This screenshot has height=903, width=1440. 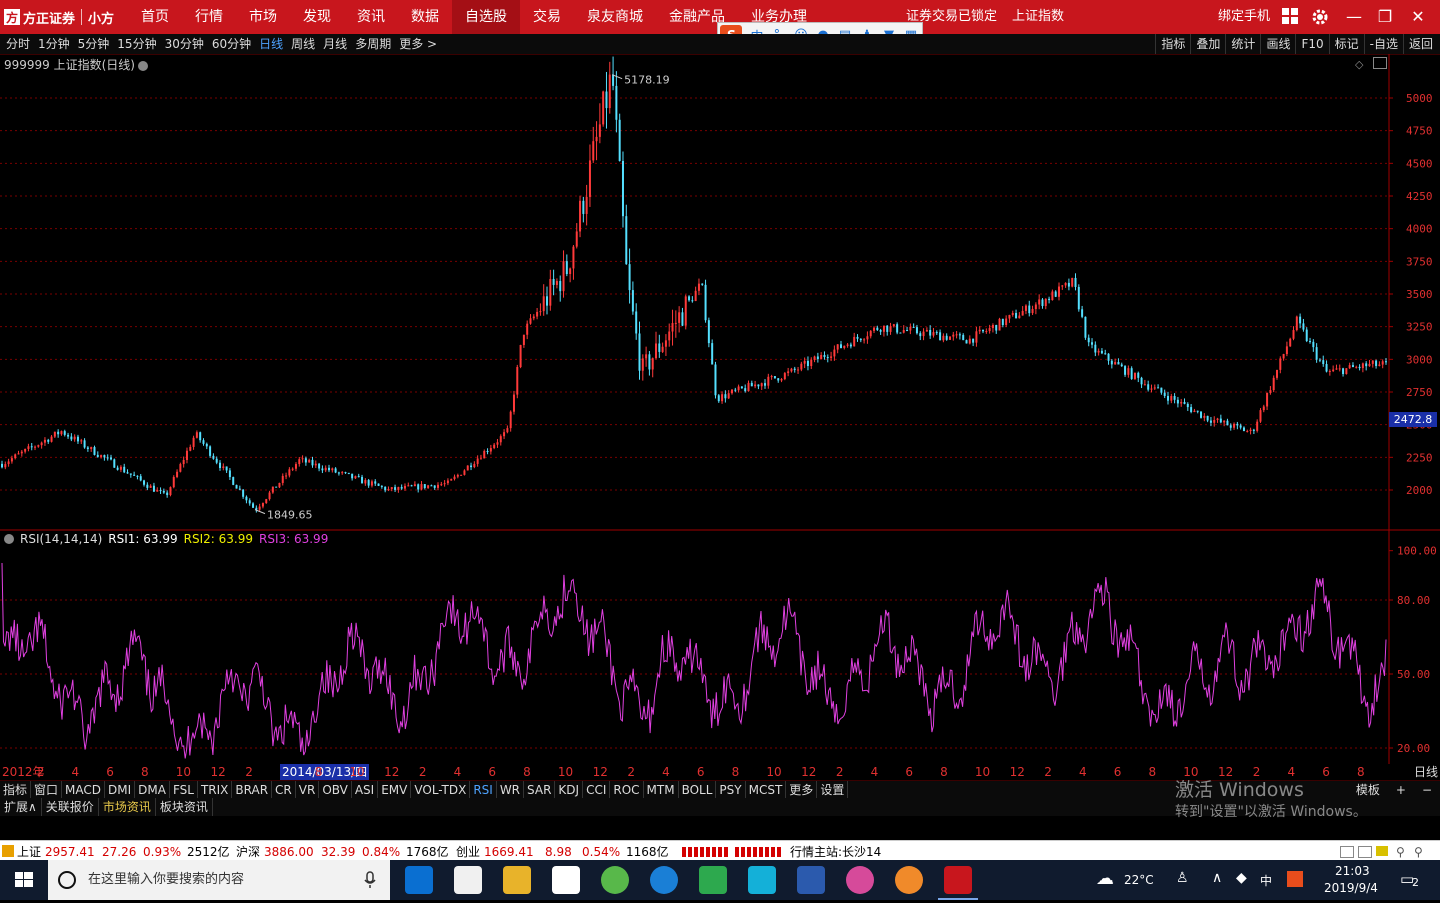 What do you see at coordinates (271, 44) in the screenshot?
I see `period-tab-6: 日线` at bounding box center [271, 44].